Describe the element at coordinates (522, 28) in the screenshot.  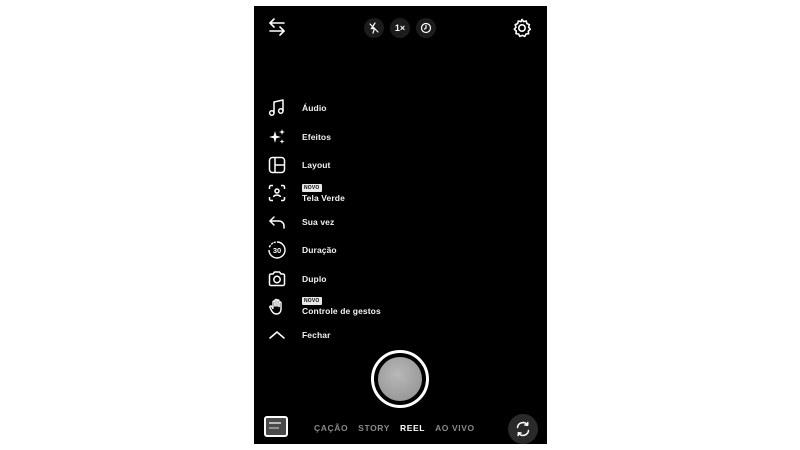
I see `settings-gear-icon` at that location.